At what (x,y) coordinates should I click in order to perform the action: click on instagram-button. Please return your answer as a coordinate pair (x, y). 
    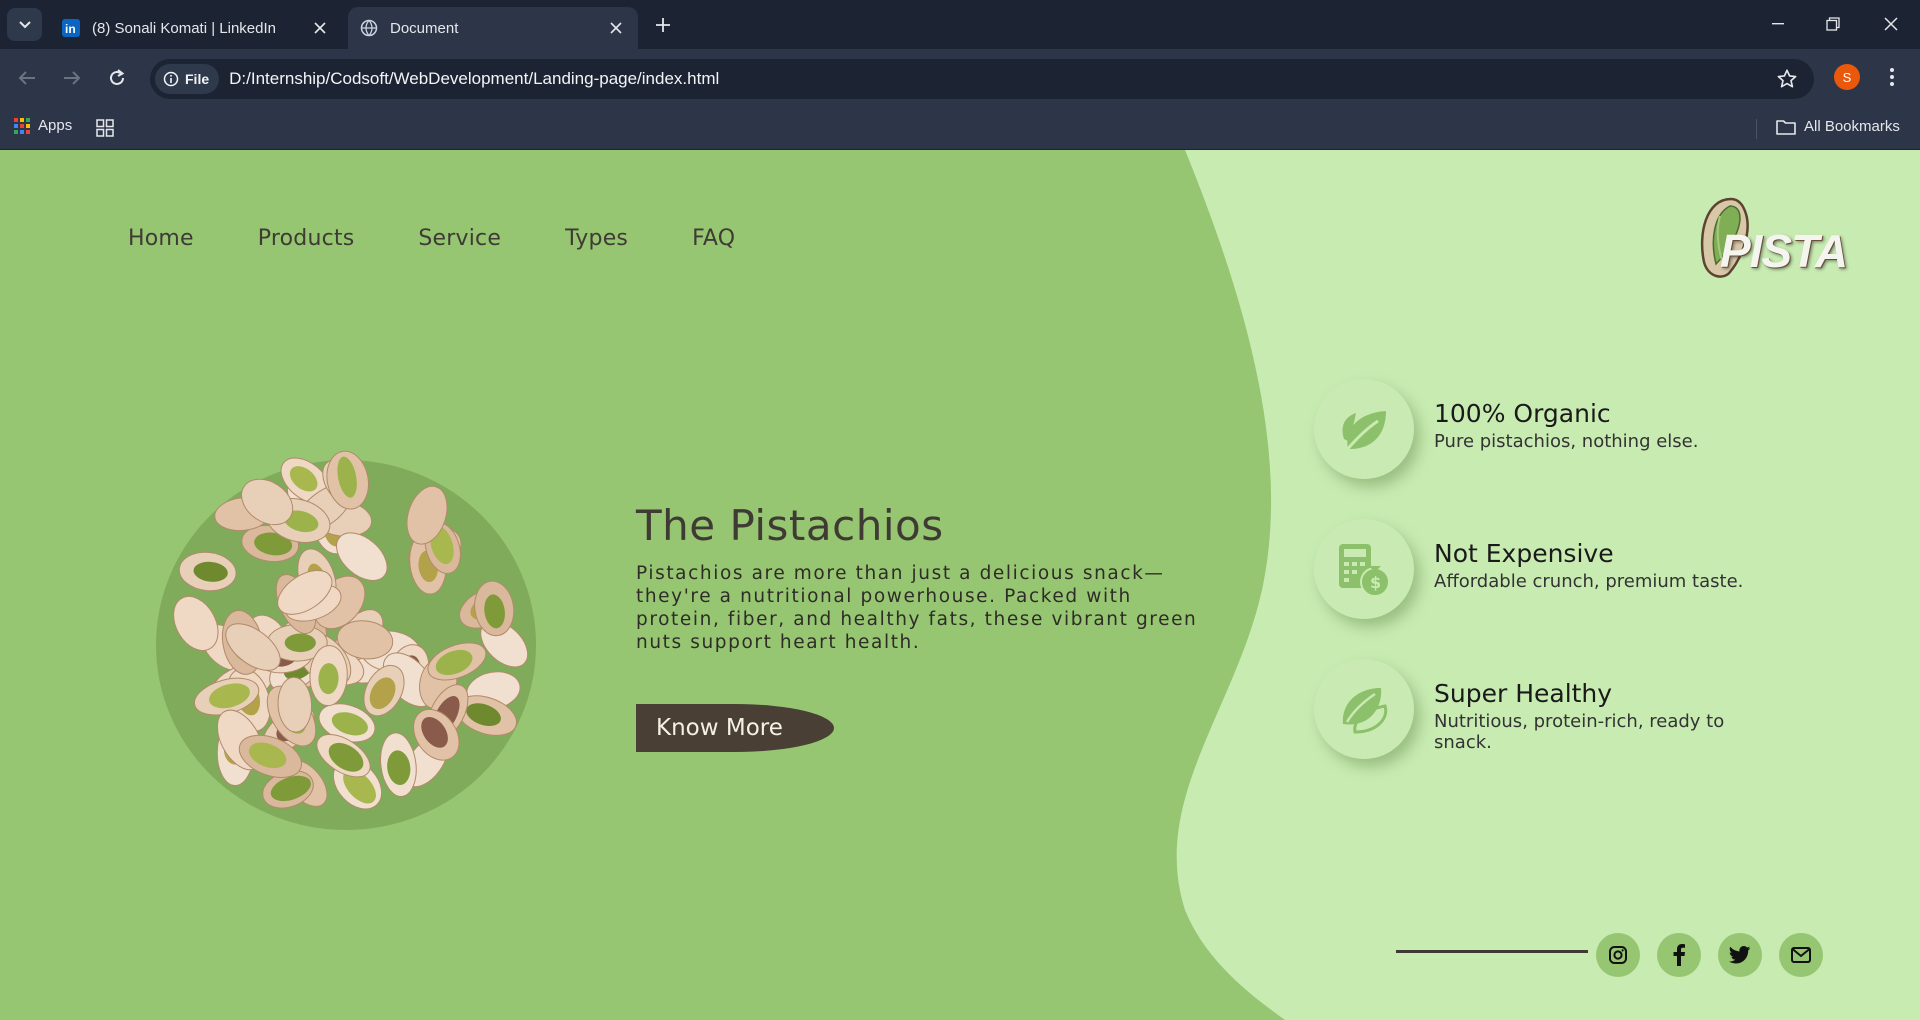
    Looking at the image, I should click on (1618, 955).